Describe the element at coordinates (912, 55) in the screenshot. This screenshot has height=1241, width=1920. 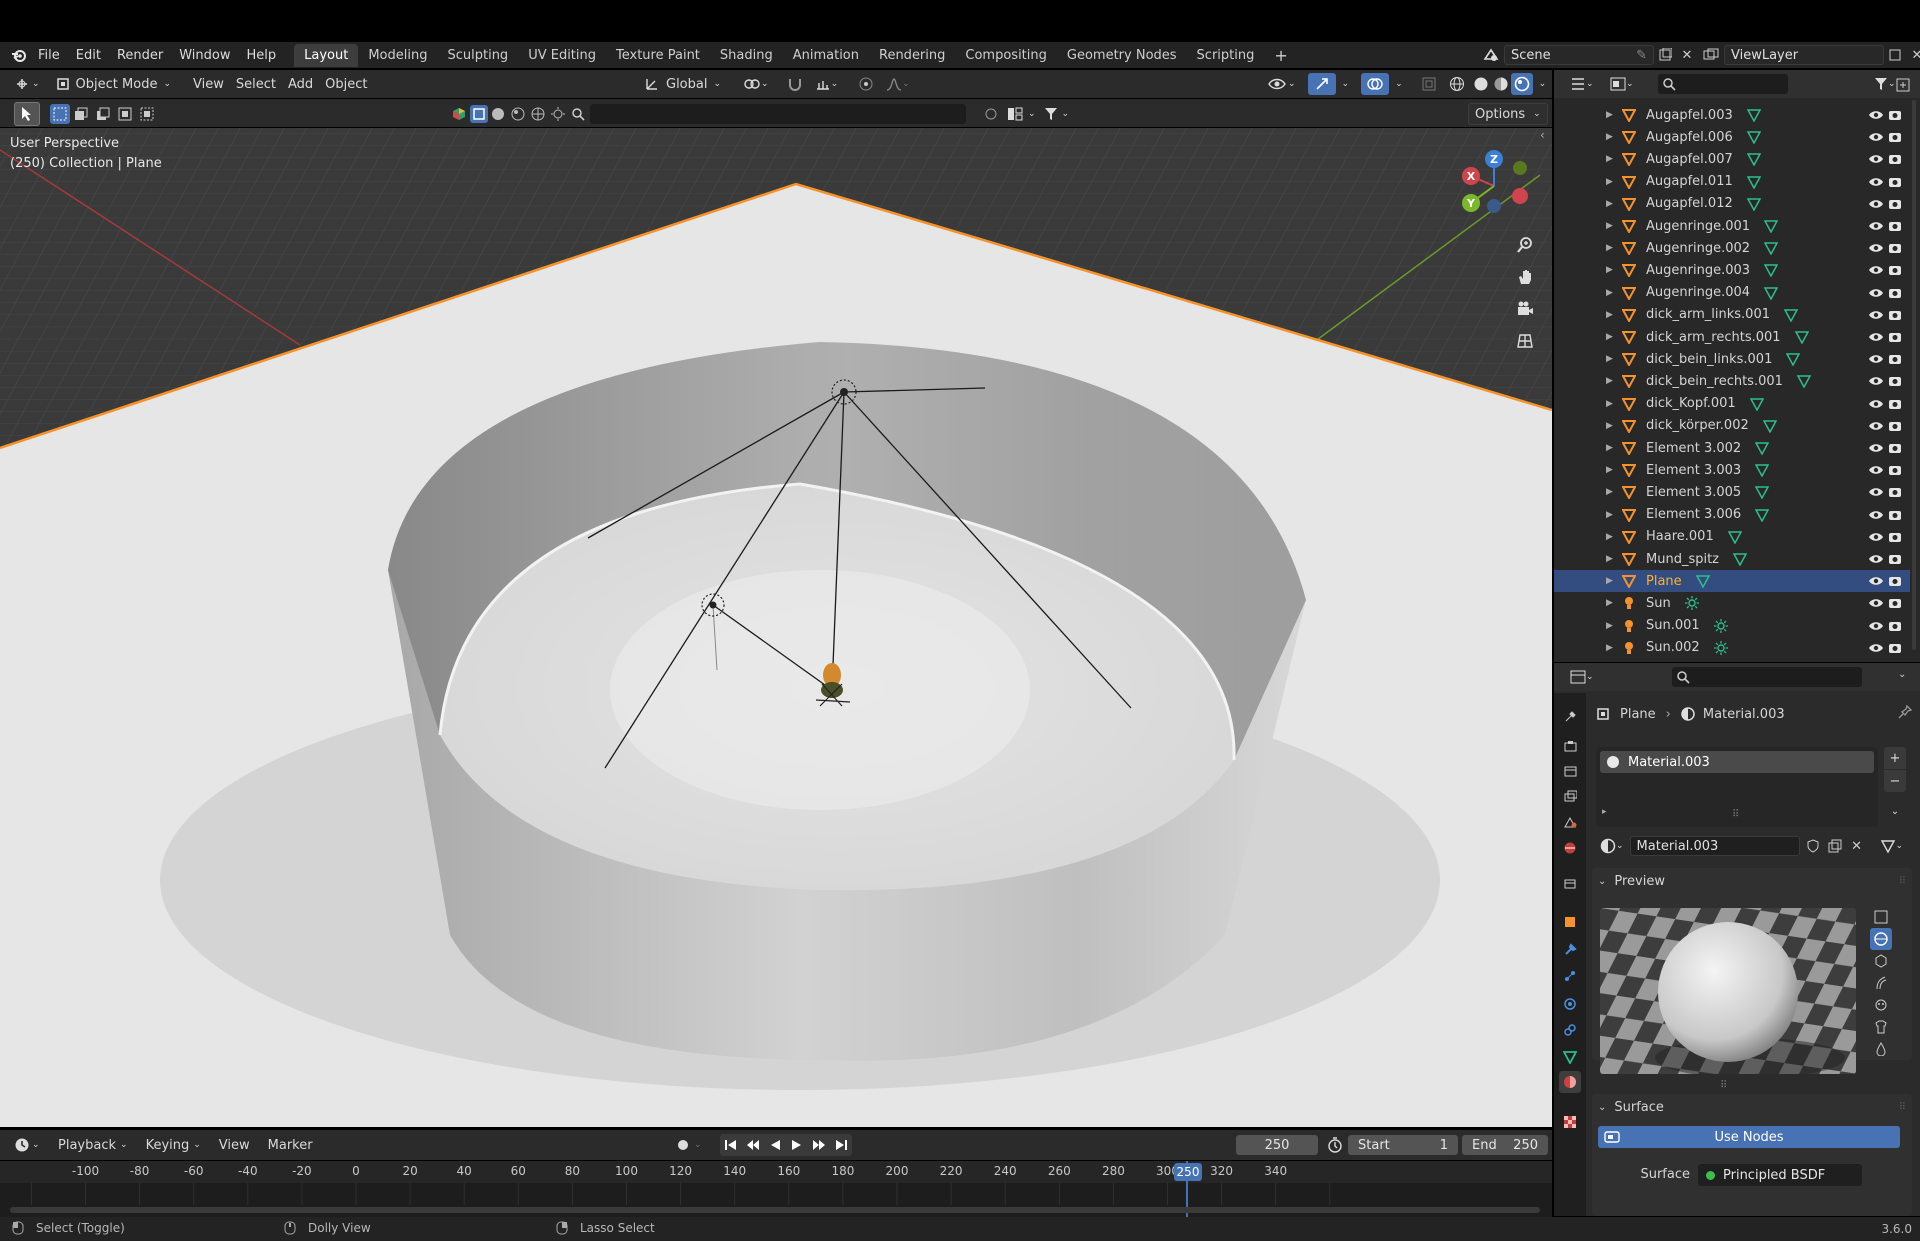
I see `tab-rendering: Rendering` at that location.